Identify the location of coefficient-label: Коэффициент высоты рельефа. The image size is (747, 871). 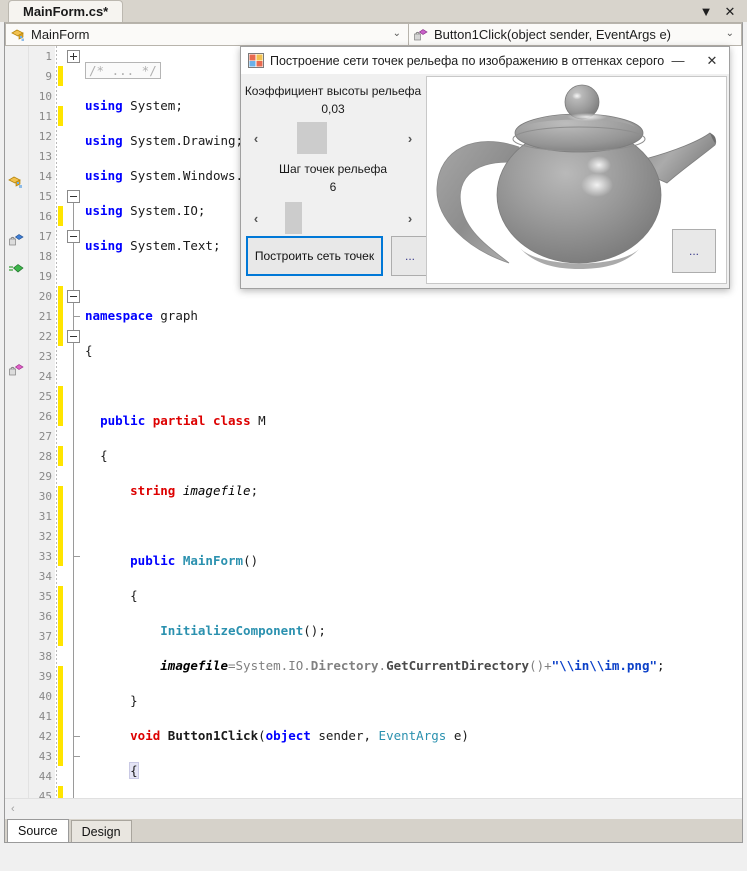
(333, 91).